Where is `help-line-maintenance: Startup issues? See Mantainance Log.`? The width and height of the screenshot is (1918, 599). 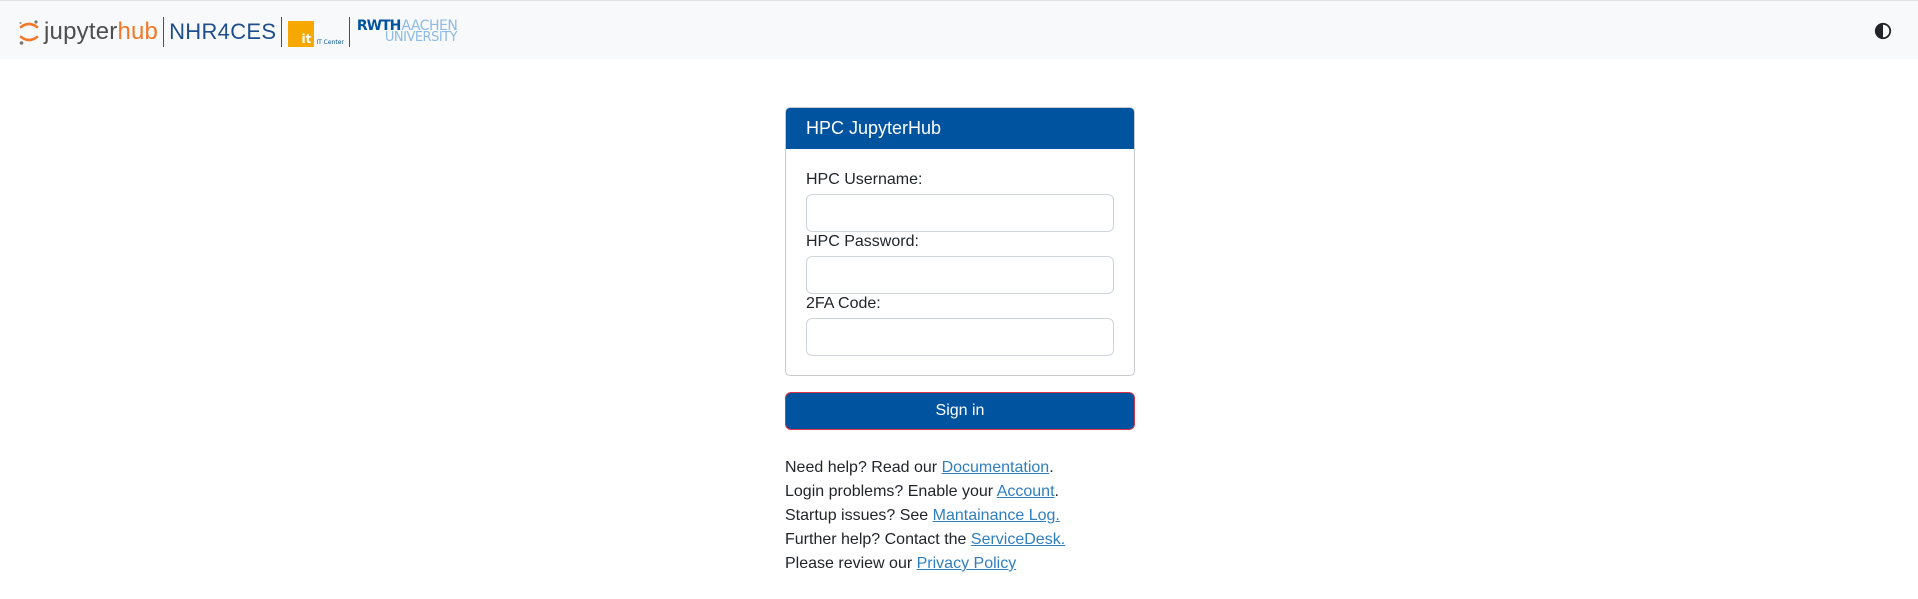 help-line-maintenance: Startup issues? See Mantainance Log. is located at coordinates (965, 516).